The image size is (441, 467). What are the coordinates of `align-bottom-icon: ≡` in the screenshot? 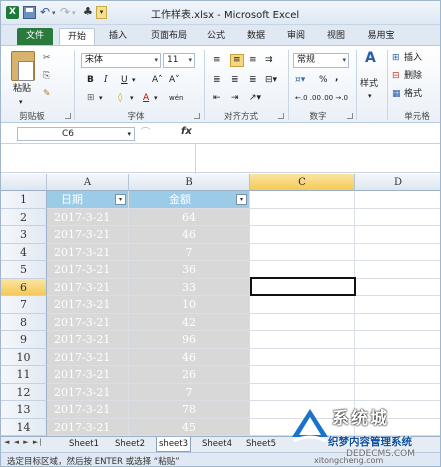 It's located at (253, 60).